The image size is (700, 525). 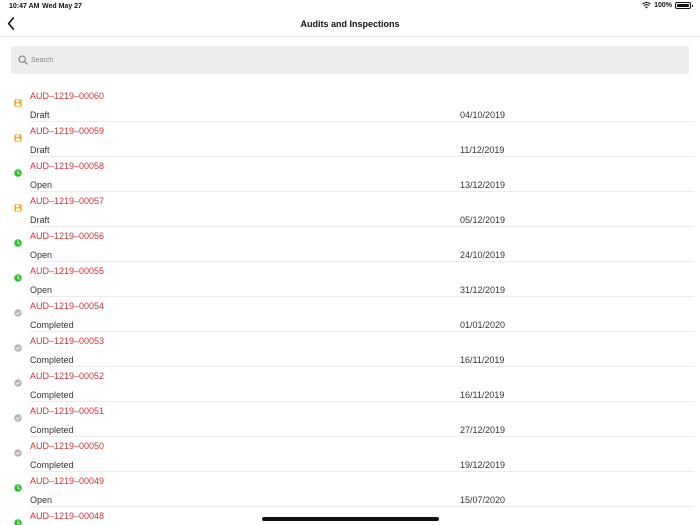 I want to click on audit-date: 31/12/2019, so click(x=483, y=290).